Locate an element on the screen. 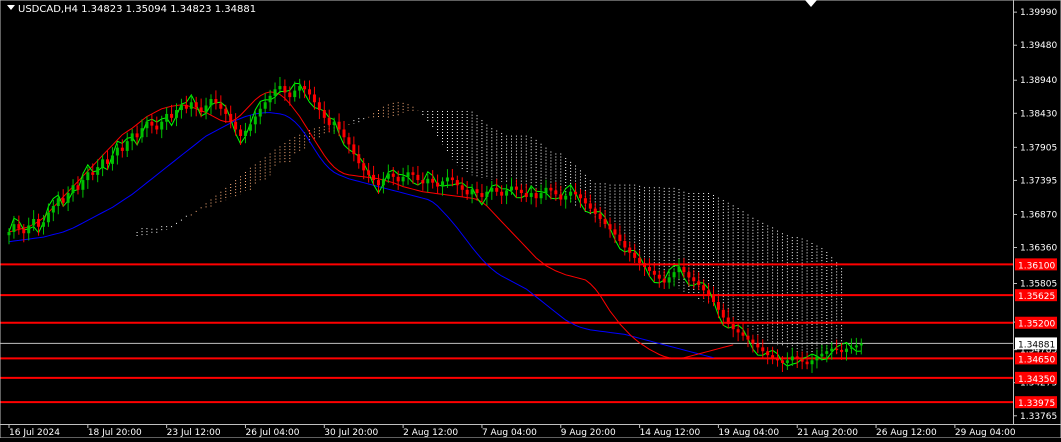 This screenshot has width=1061, height=442. price-tick-label: 1.39480 is located at coordinates (1038, 46).